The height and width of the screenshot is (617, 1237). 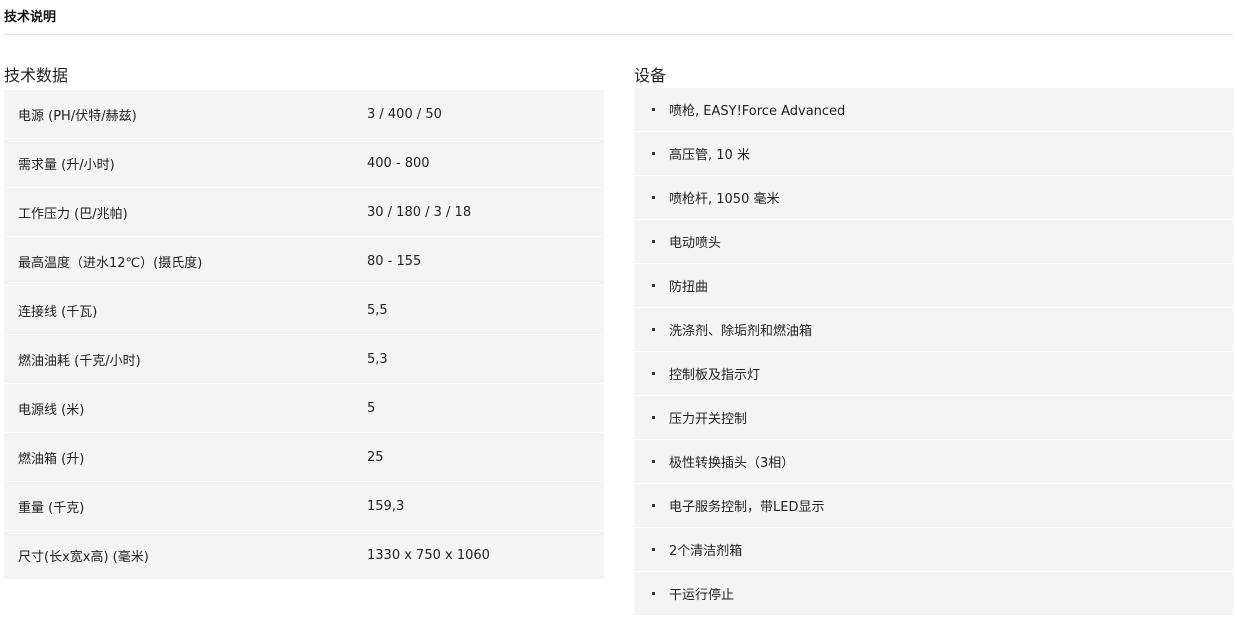 I want to click on equipment-item-label: 喷枪, EASY!Force Advanced, so click(x=757, y=111).